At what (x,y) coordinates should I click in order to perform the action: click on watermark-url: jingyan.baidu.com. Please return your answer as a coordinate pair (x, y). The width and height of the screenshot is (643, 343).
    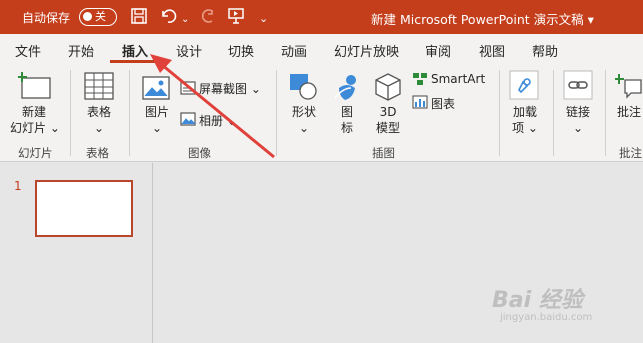
    Looking at the image, I should click on (546, 317).